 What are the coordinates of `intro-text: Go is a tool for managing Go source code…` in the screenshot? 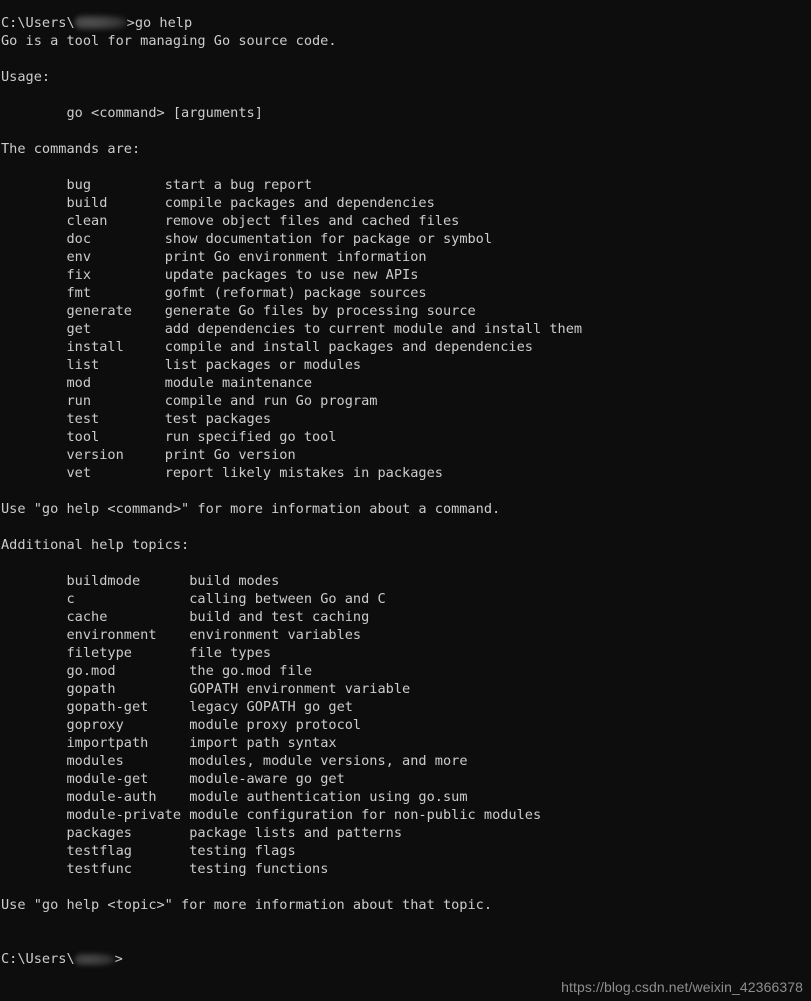 It's located at (169, 41).